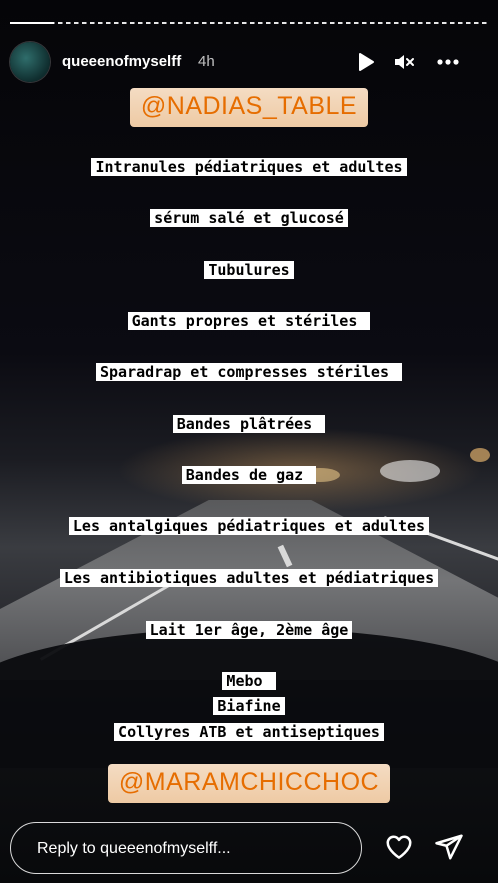 Image resolution: width=498 pixels, height=883 pixels. What do you see at coordinates (249, 732) in the screenshot?
I see `story-text: Collyres ATB et antiseptiques` at bounding box center [249, 732].